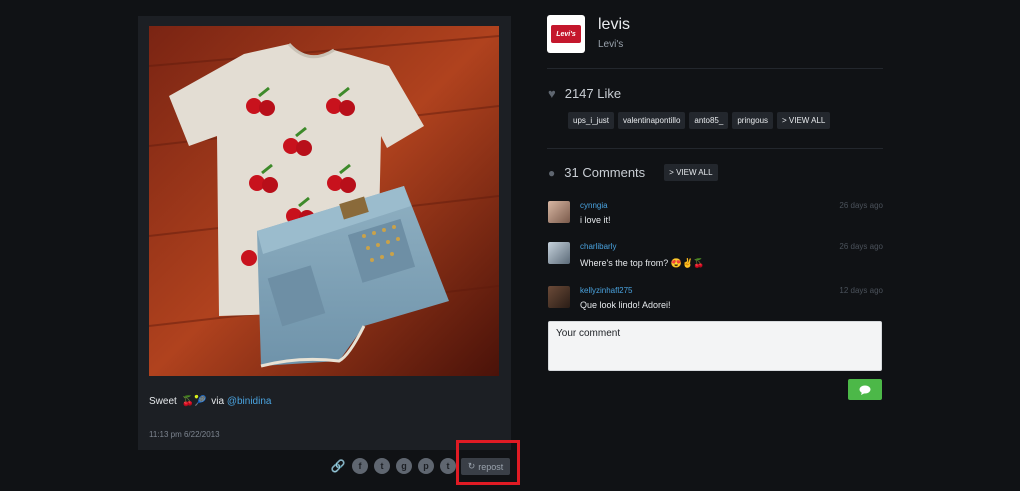  I want to click on comments-header: ● 31 Comments > VIEW ALL, so click(633, 172).